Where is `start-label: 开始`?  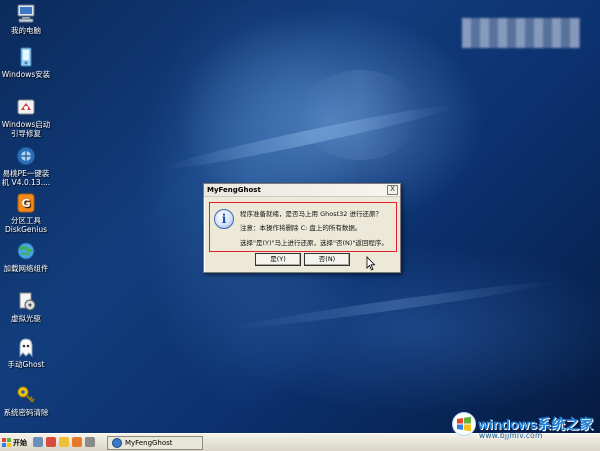
start-label: 开始 is located at coordinates (20, 442).